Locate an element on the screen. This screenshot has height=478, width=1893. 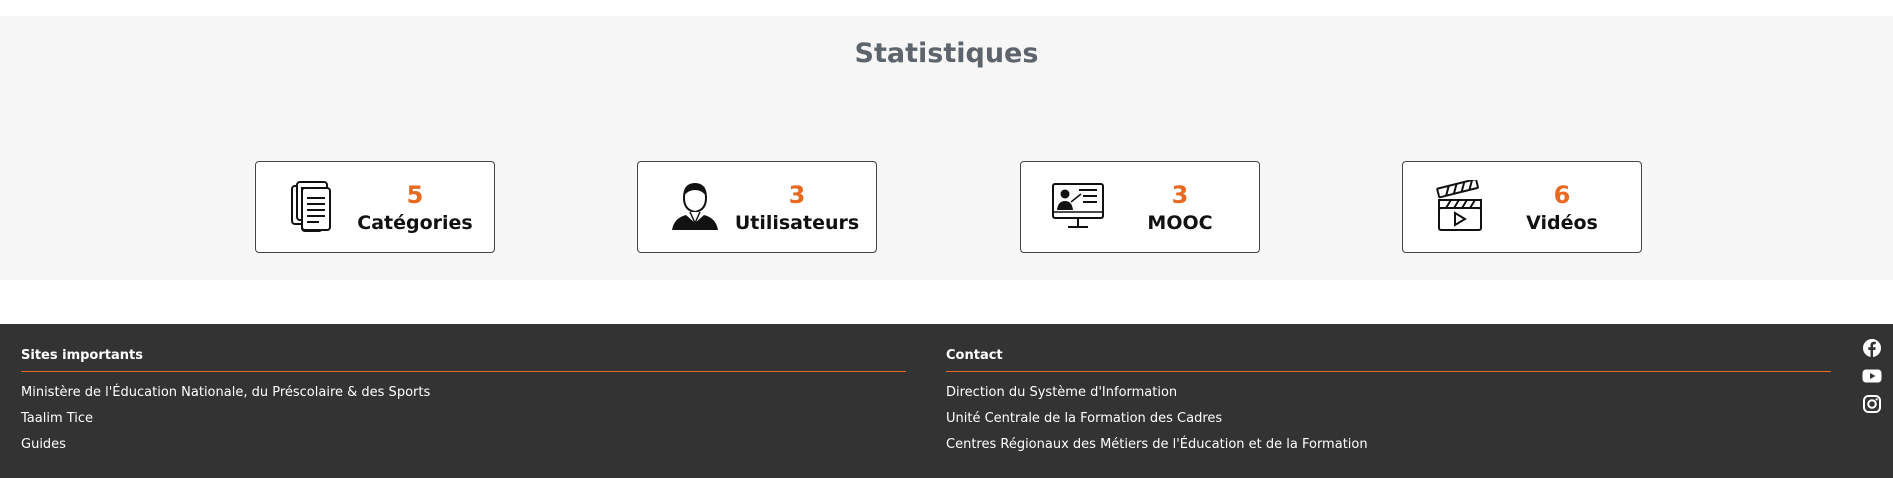
stat-card-videos: 6 Vidéos is located at coordinates (1522, 207).